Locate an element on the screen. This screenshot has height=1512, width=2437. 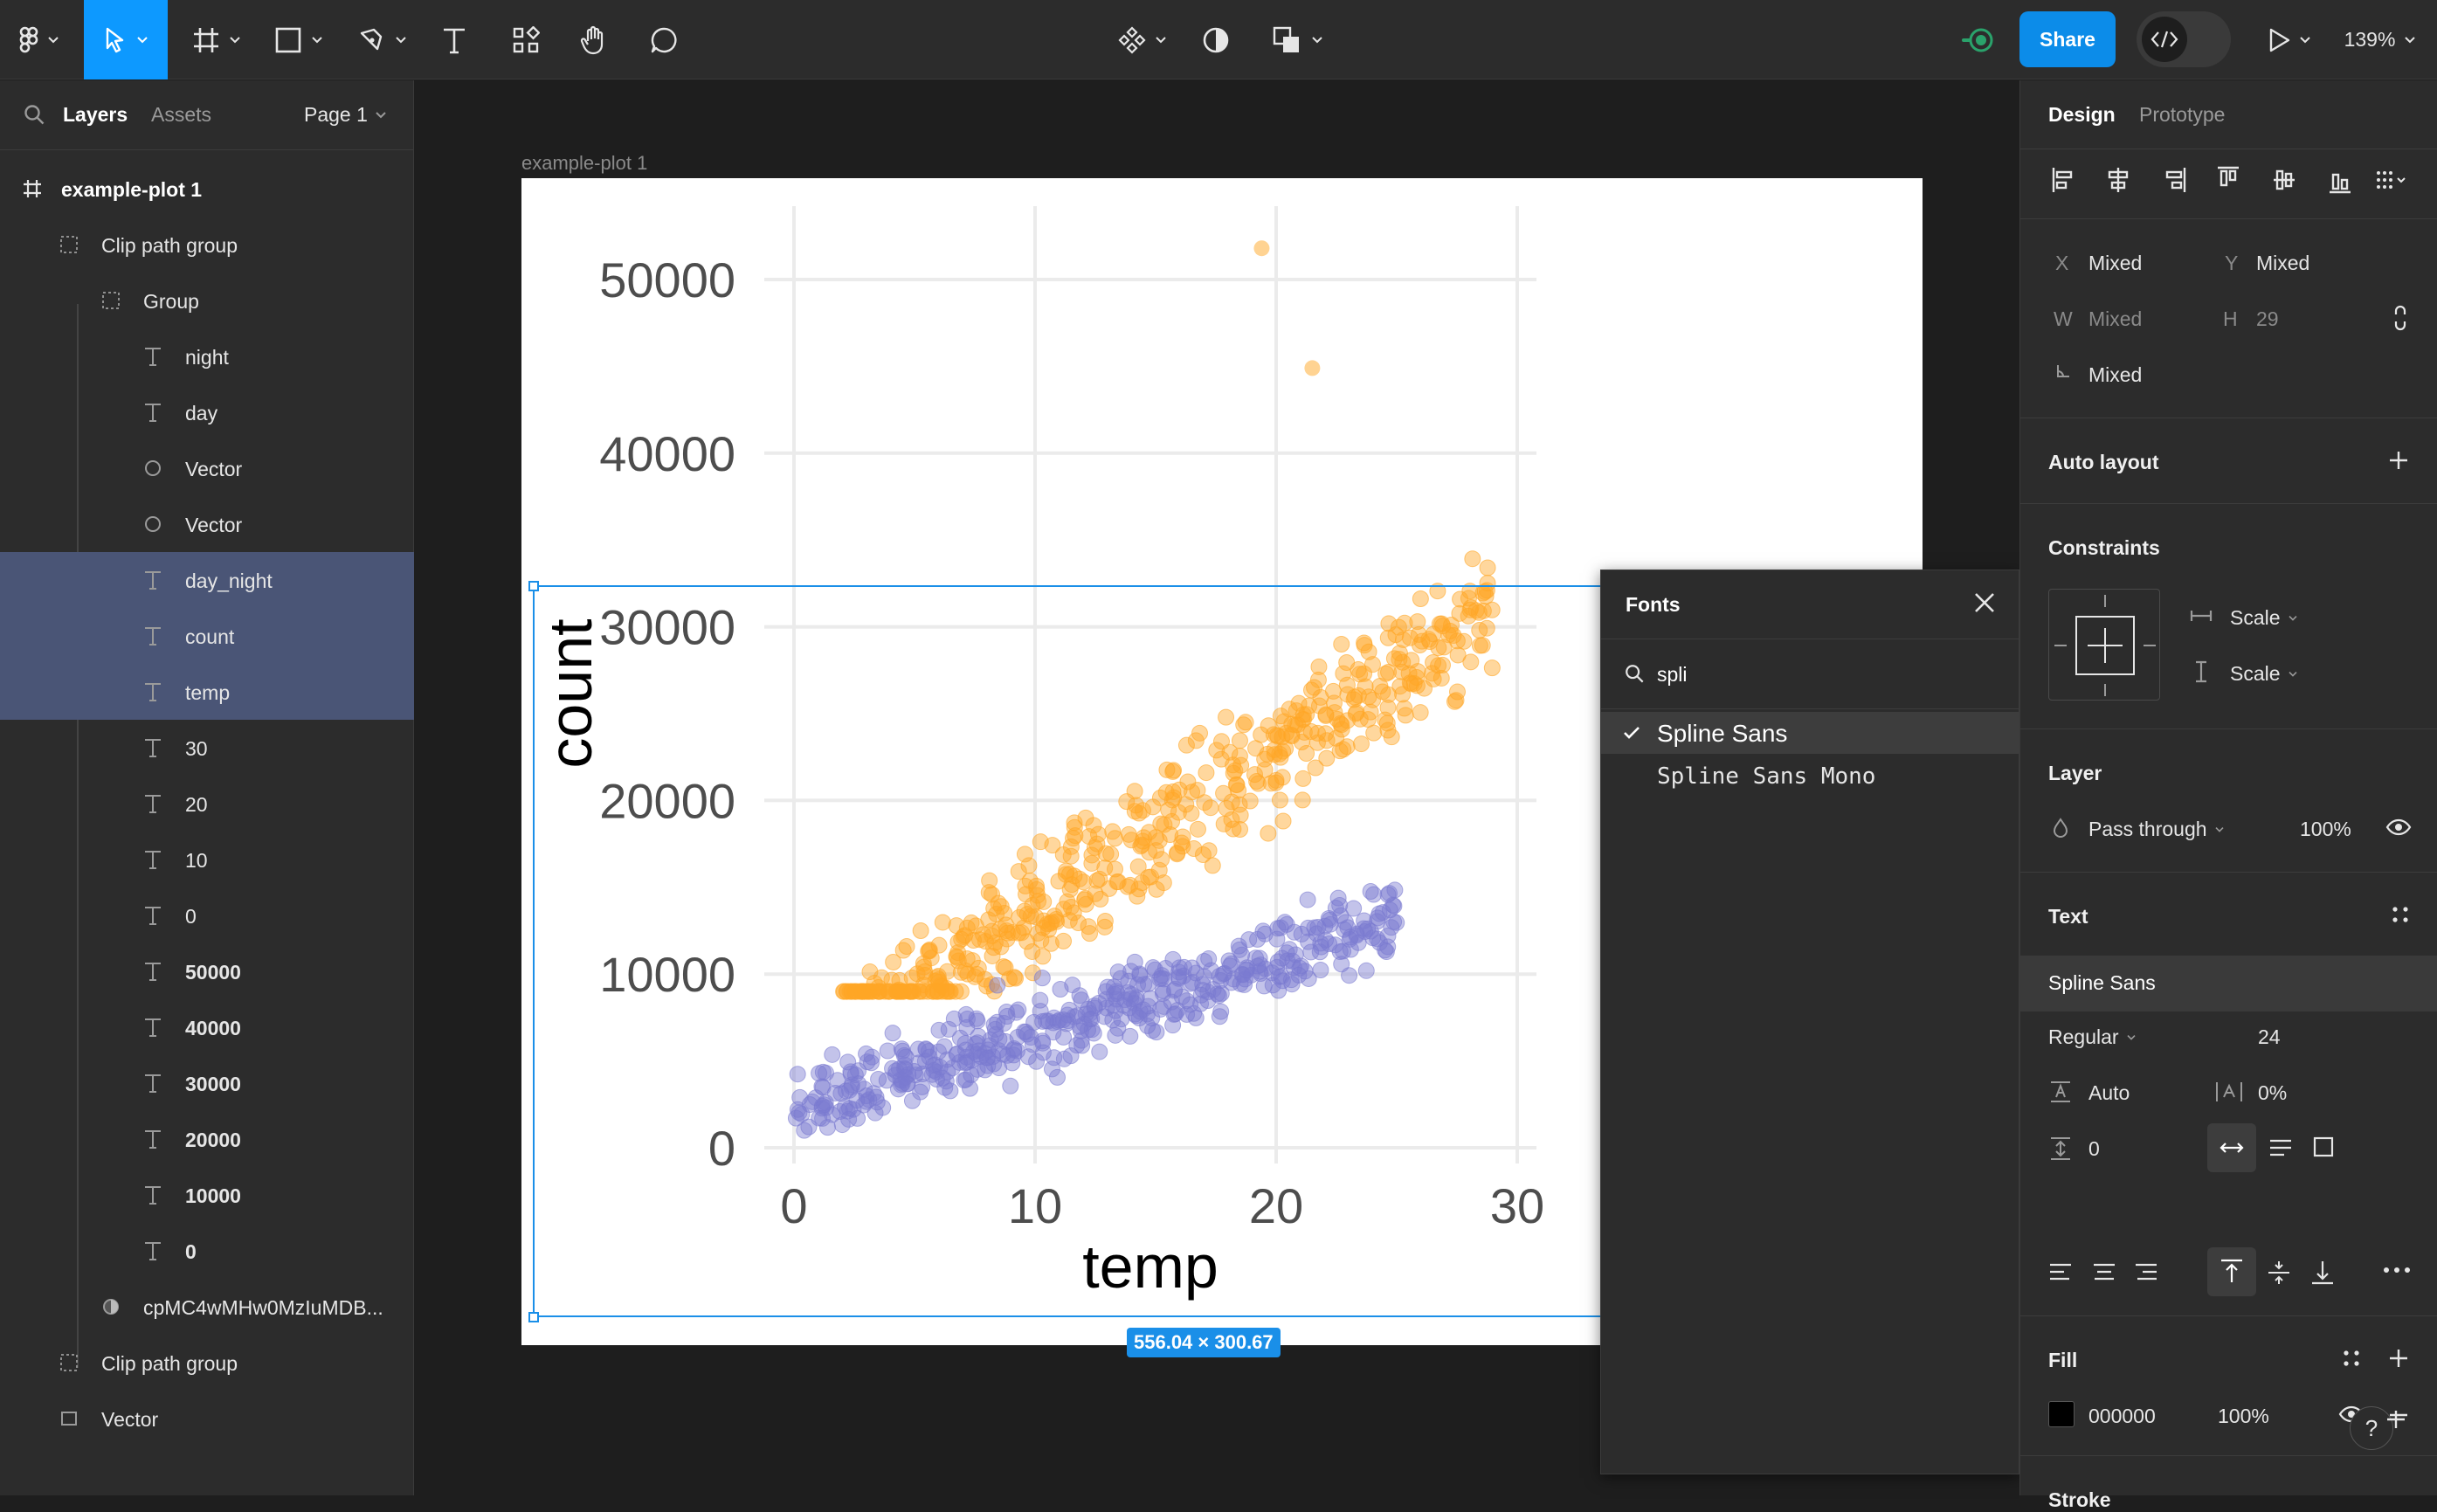
constraints-widget is located at coordinates (2104, 645).